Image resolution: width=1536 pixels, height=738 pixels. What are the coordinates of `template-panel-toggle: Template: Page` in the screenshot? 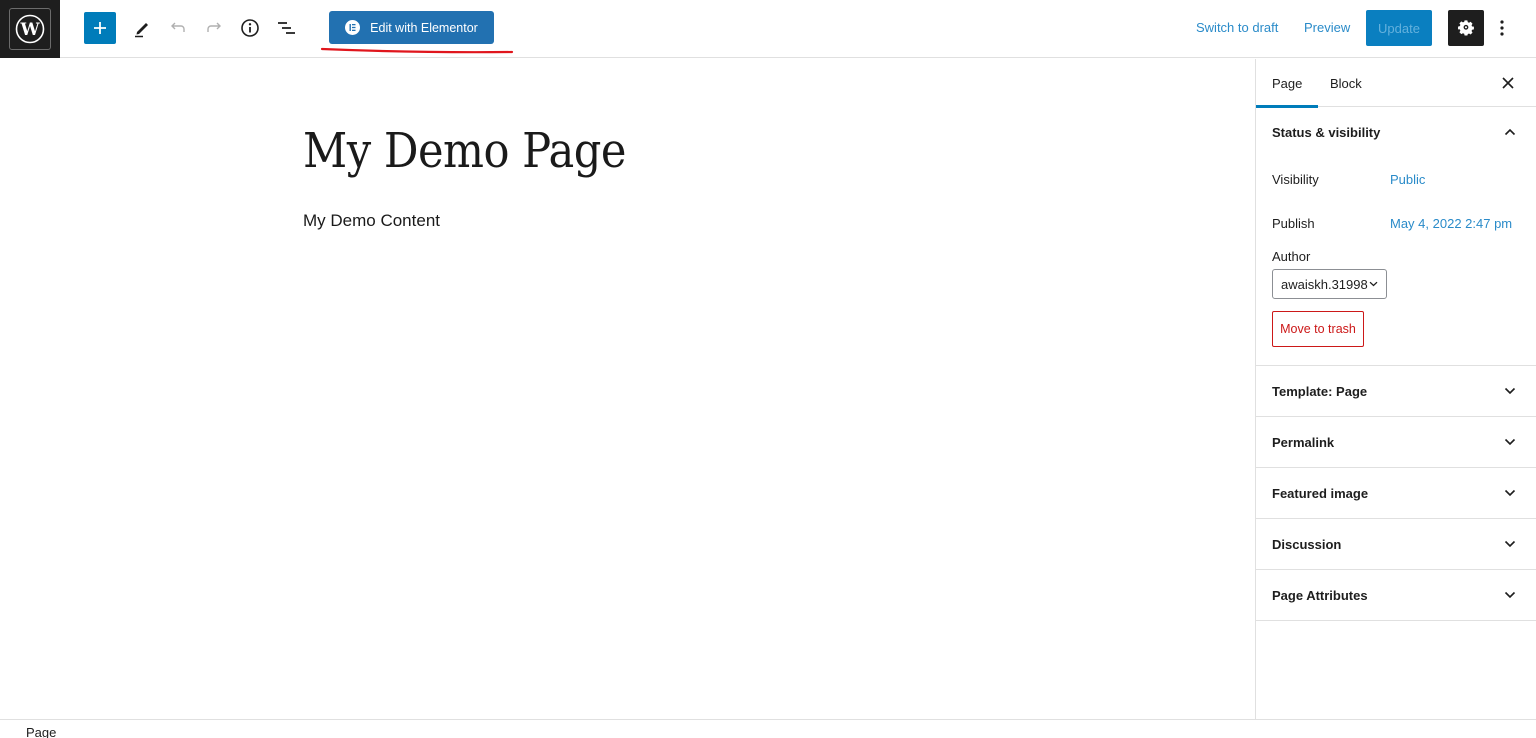 It's located at (1396, 391).